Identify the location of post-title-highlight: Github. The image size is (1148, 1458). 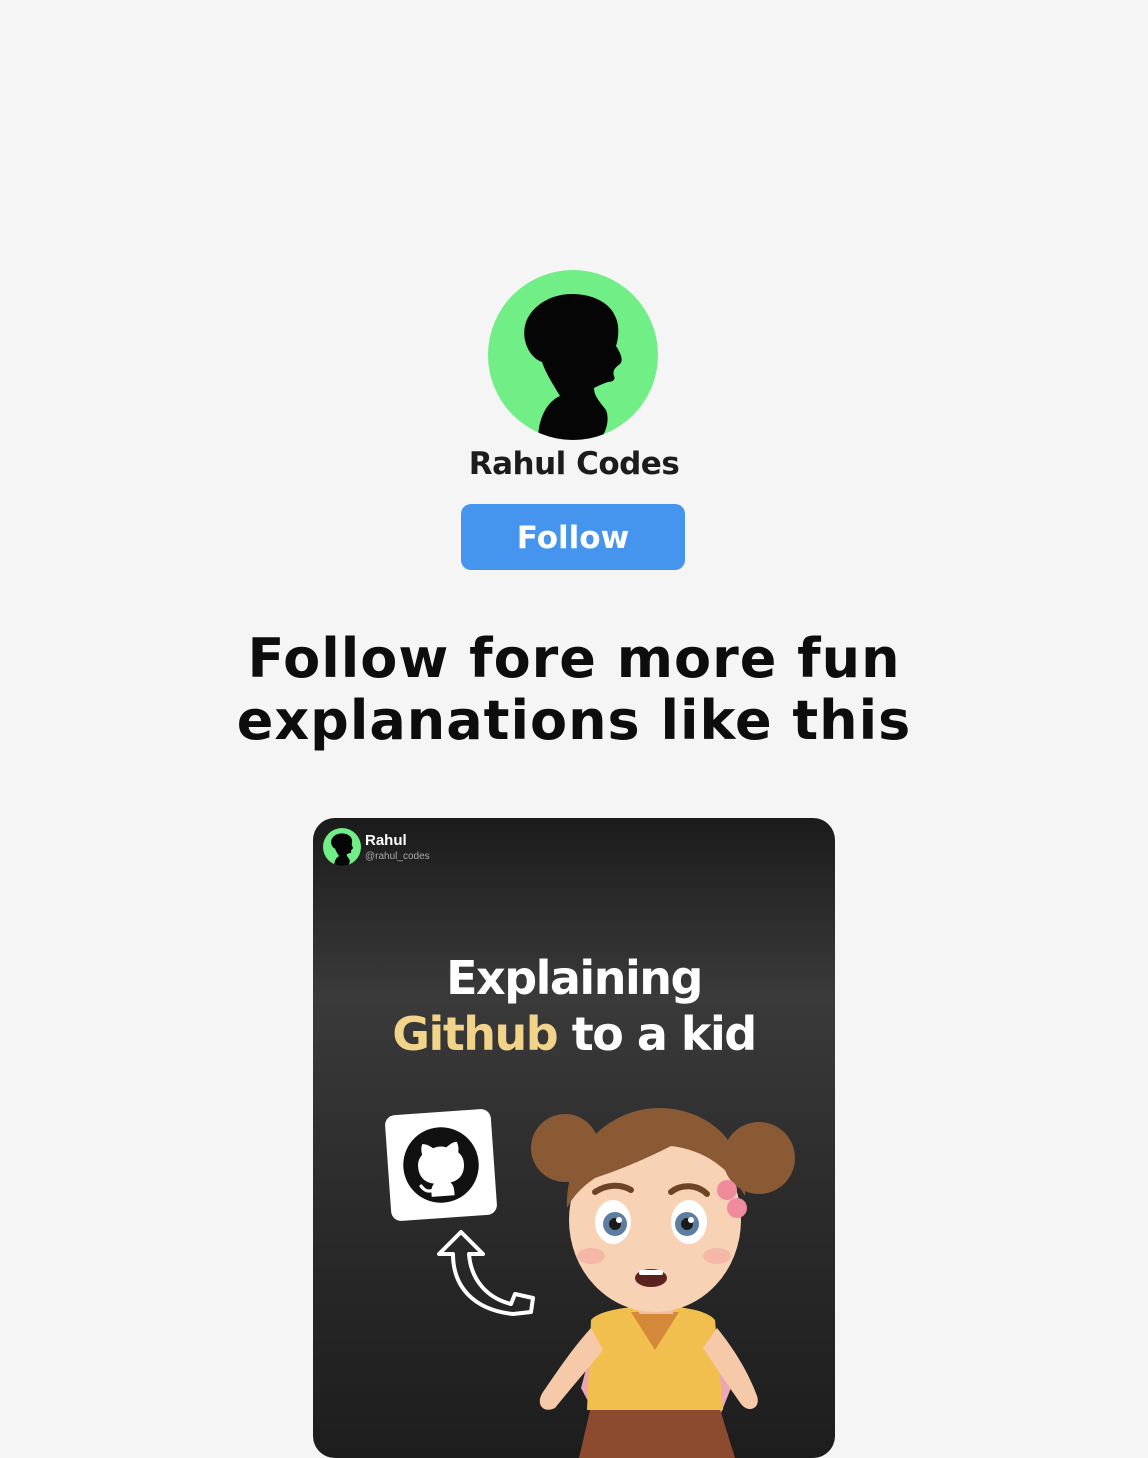
(475, 1034).